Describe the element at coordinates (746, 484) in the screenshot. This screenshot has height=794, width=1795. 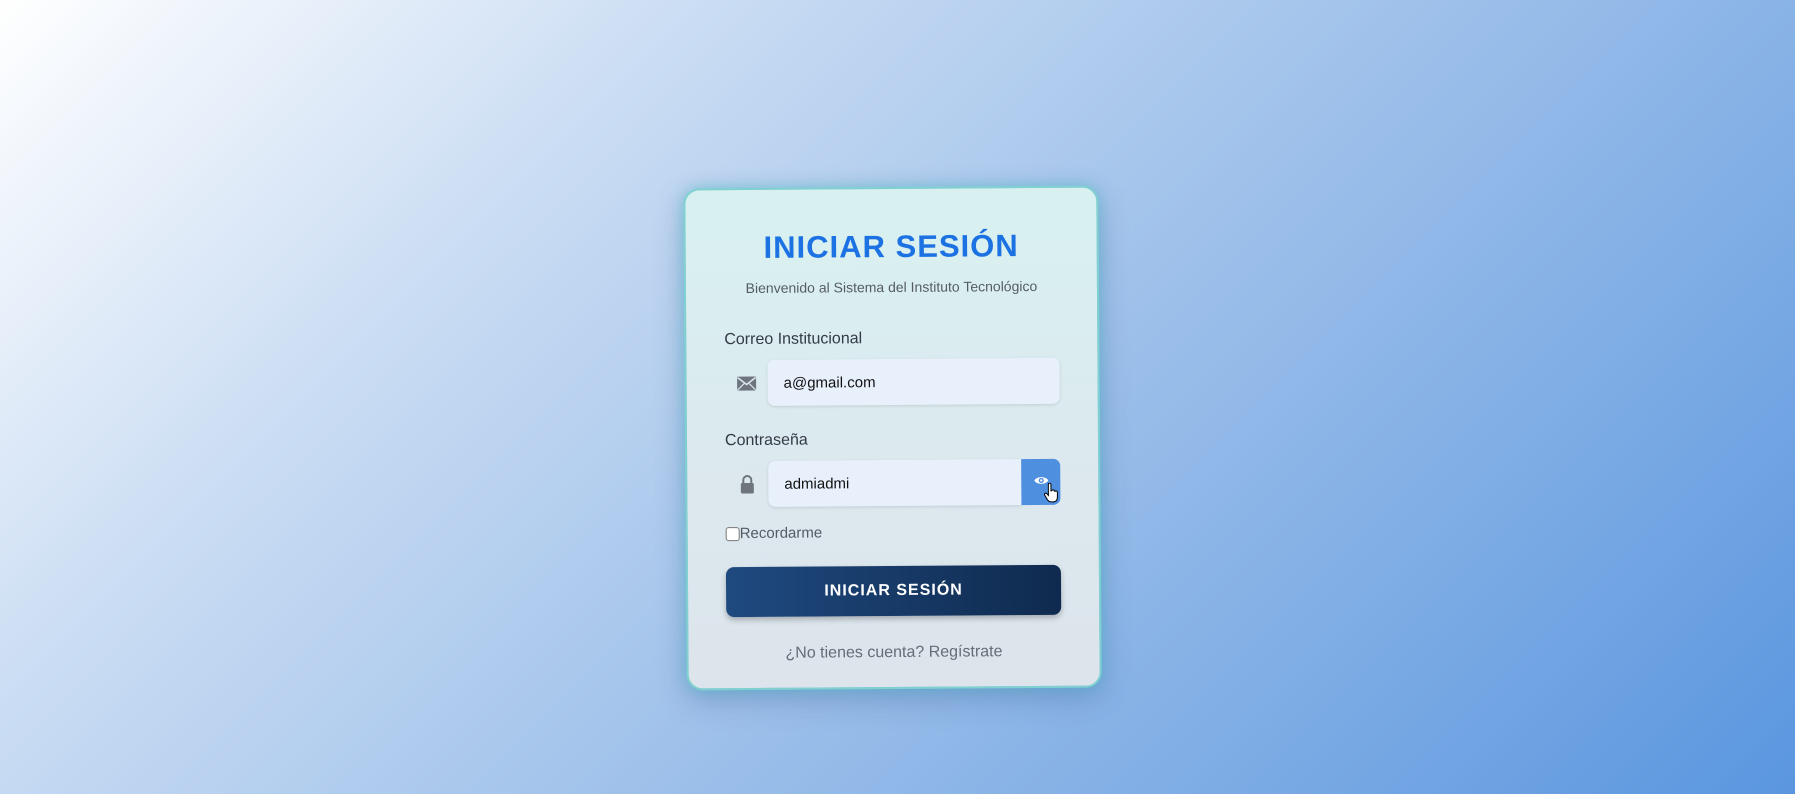
I see `lock-icon` at that location.